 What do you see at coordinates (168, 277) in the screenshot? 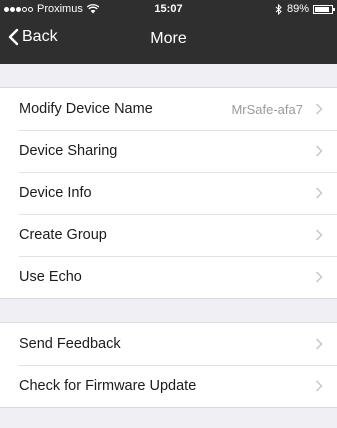
I see `use-echo-row: Use Echo` at bounding box center [168, 277].